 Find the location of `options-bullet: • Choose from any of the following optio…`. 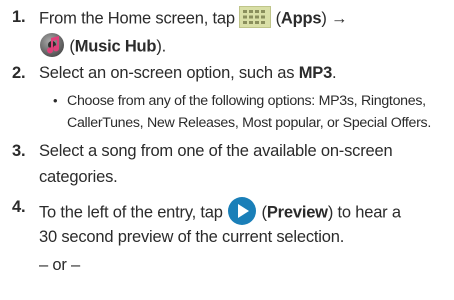

options-bullet: • Choose from any of the following optio… is located at coordinates (250, 116).